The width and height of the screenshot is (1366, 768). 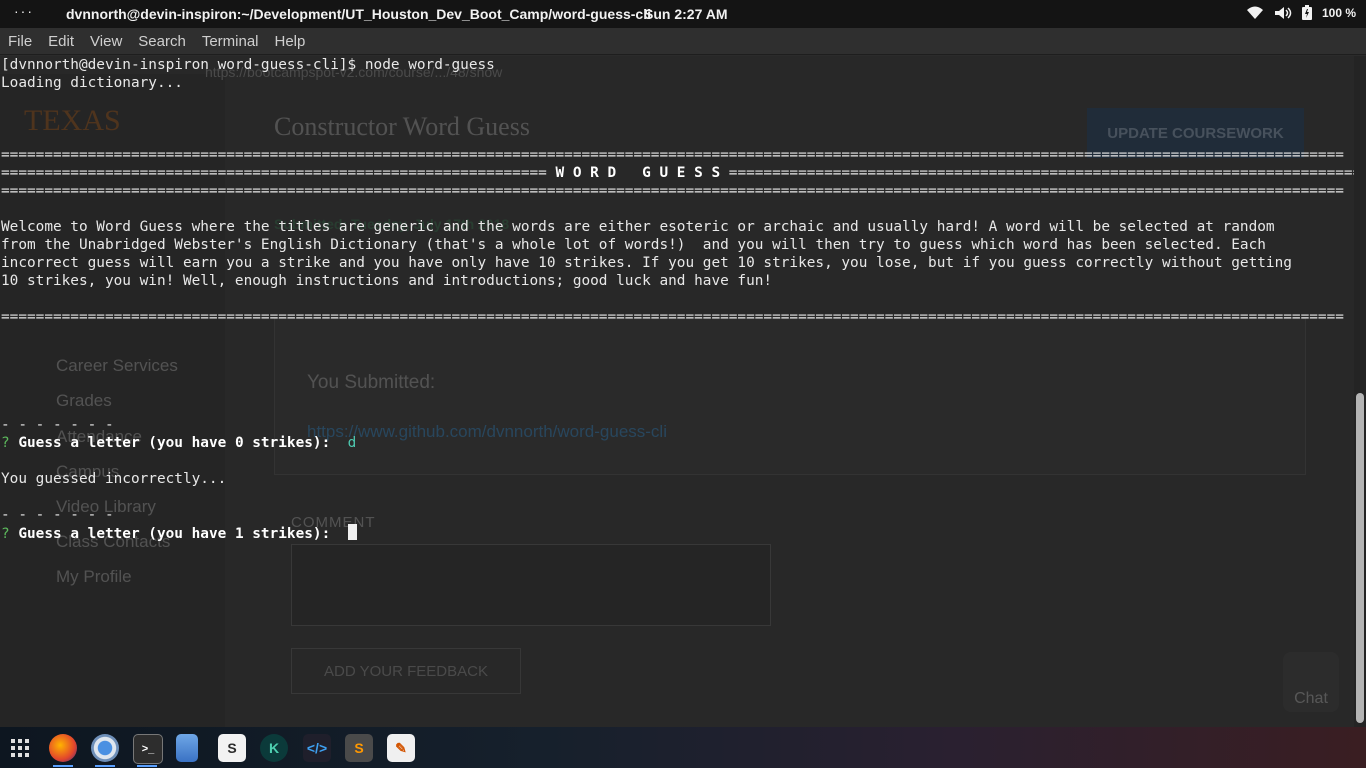 What do you see at coordinates (1255, 13) in the screenshot?
I see `wifi-icon` at bounding box center [1255, 13].